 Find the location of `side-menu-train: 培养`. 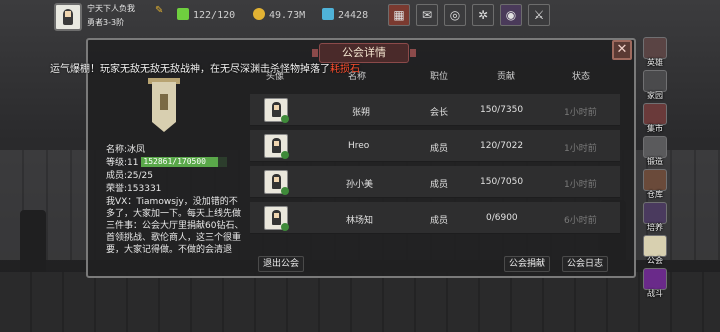

side-menu-train: 培养 is located at coordinates (655, 217).